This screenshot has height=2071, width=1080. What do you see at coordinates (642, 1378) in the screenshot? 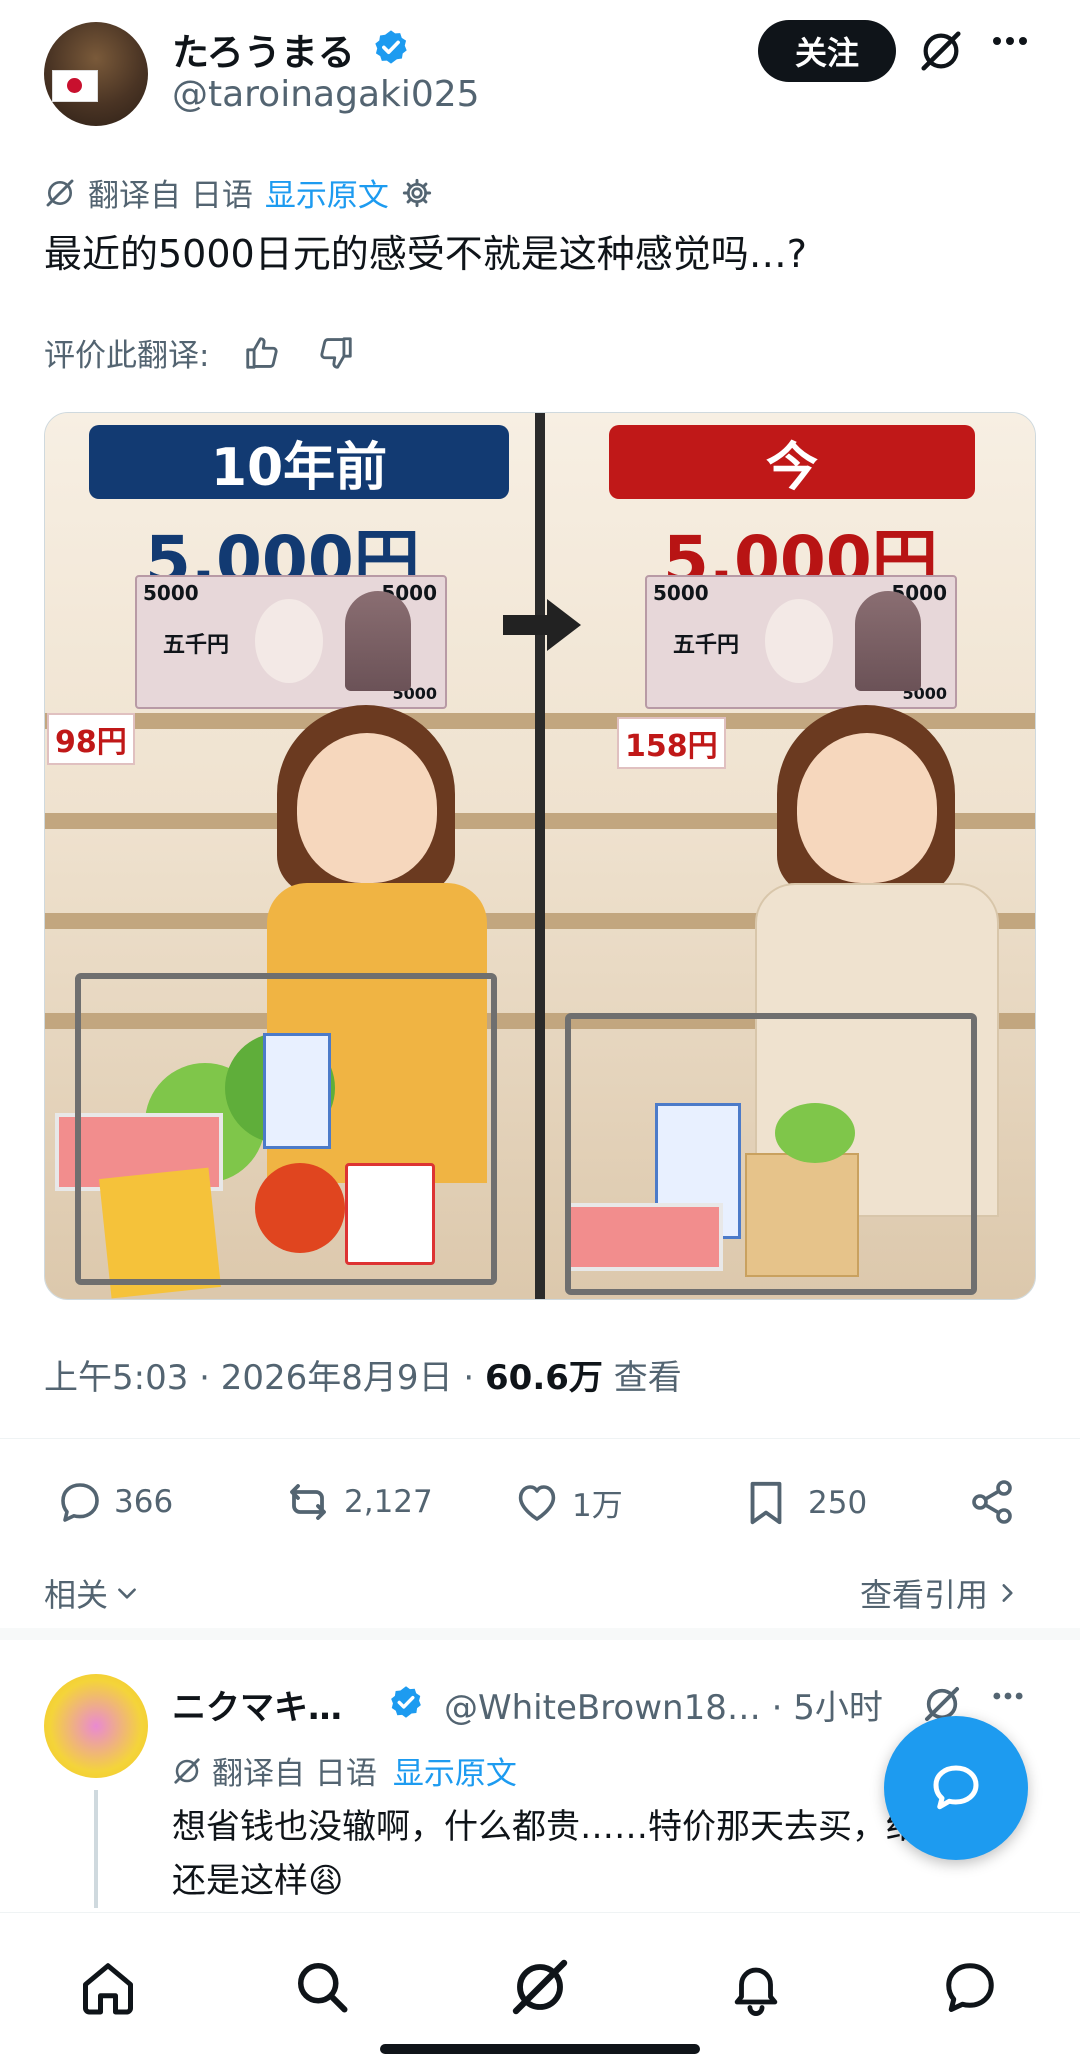
I see `views-label: 查看` at bounding box center [642, 1378].